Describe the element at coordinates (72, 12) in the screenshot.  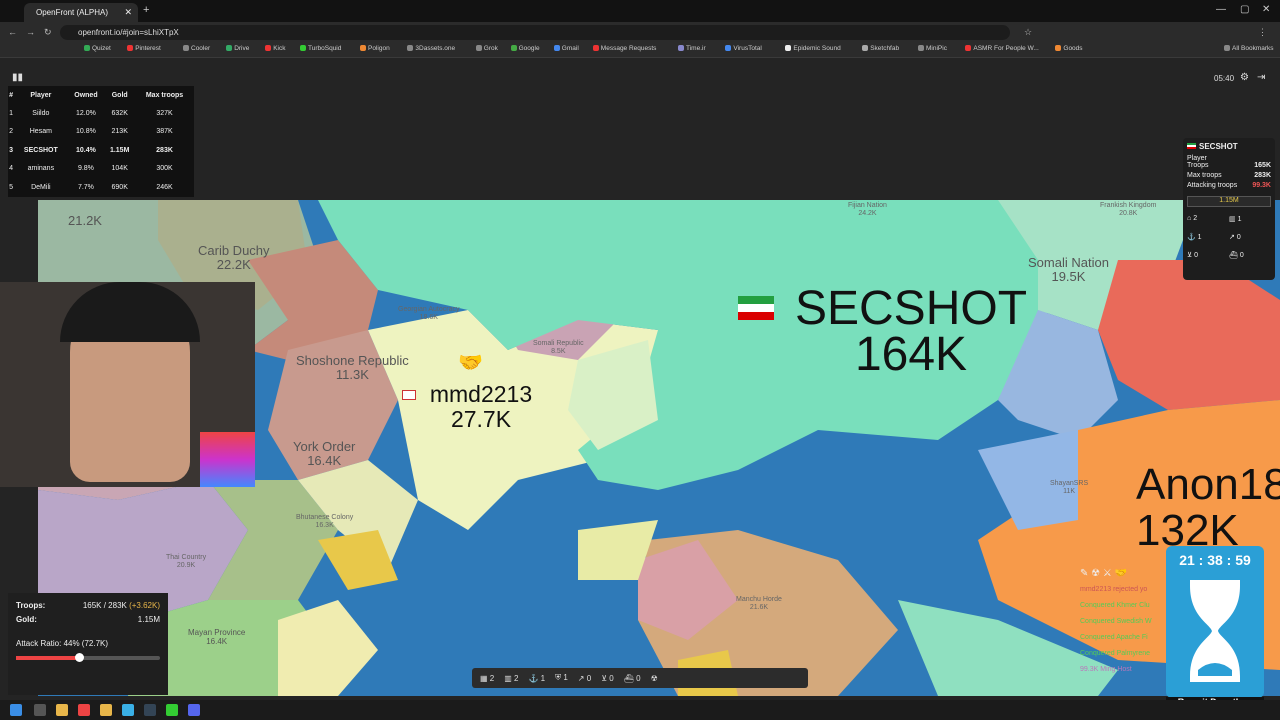
I see `tab-title: OpenFront (ALPHA)` at that location.